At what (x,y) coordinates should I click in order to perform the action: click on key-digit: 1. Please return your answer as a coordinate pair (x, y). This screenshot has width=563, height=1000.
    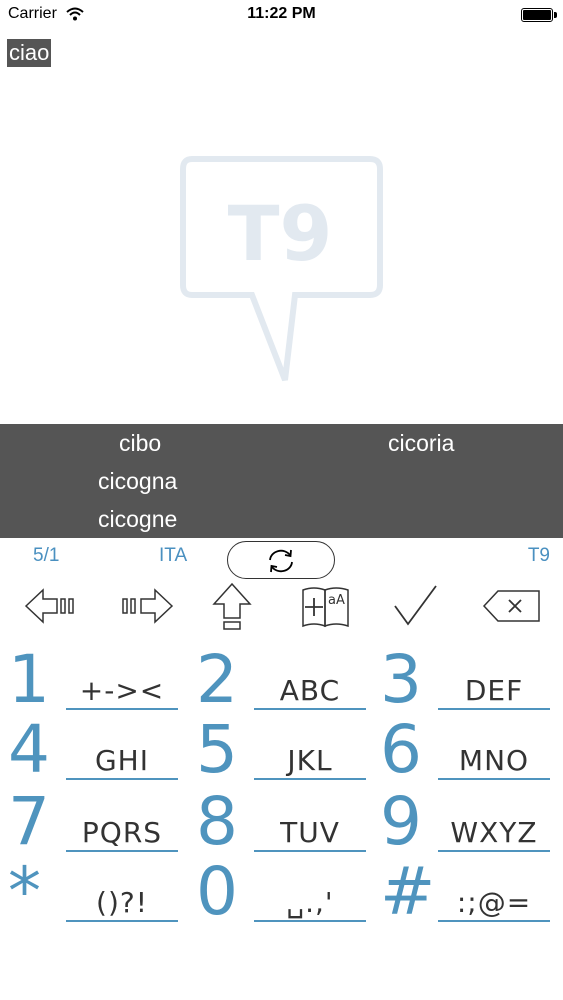
    Looking at the image, I should click on (29, 679).